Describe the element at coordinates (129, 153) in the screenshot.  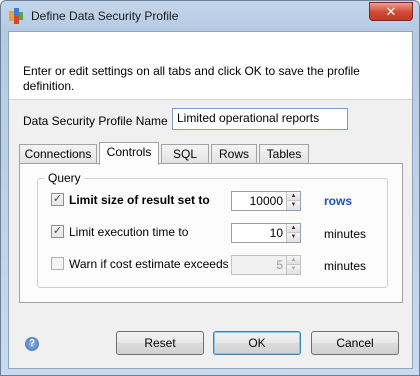
I see `tab-controls: Controls` at that location.